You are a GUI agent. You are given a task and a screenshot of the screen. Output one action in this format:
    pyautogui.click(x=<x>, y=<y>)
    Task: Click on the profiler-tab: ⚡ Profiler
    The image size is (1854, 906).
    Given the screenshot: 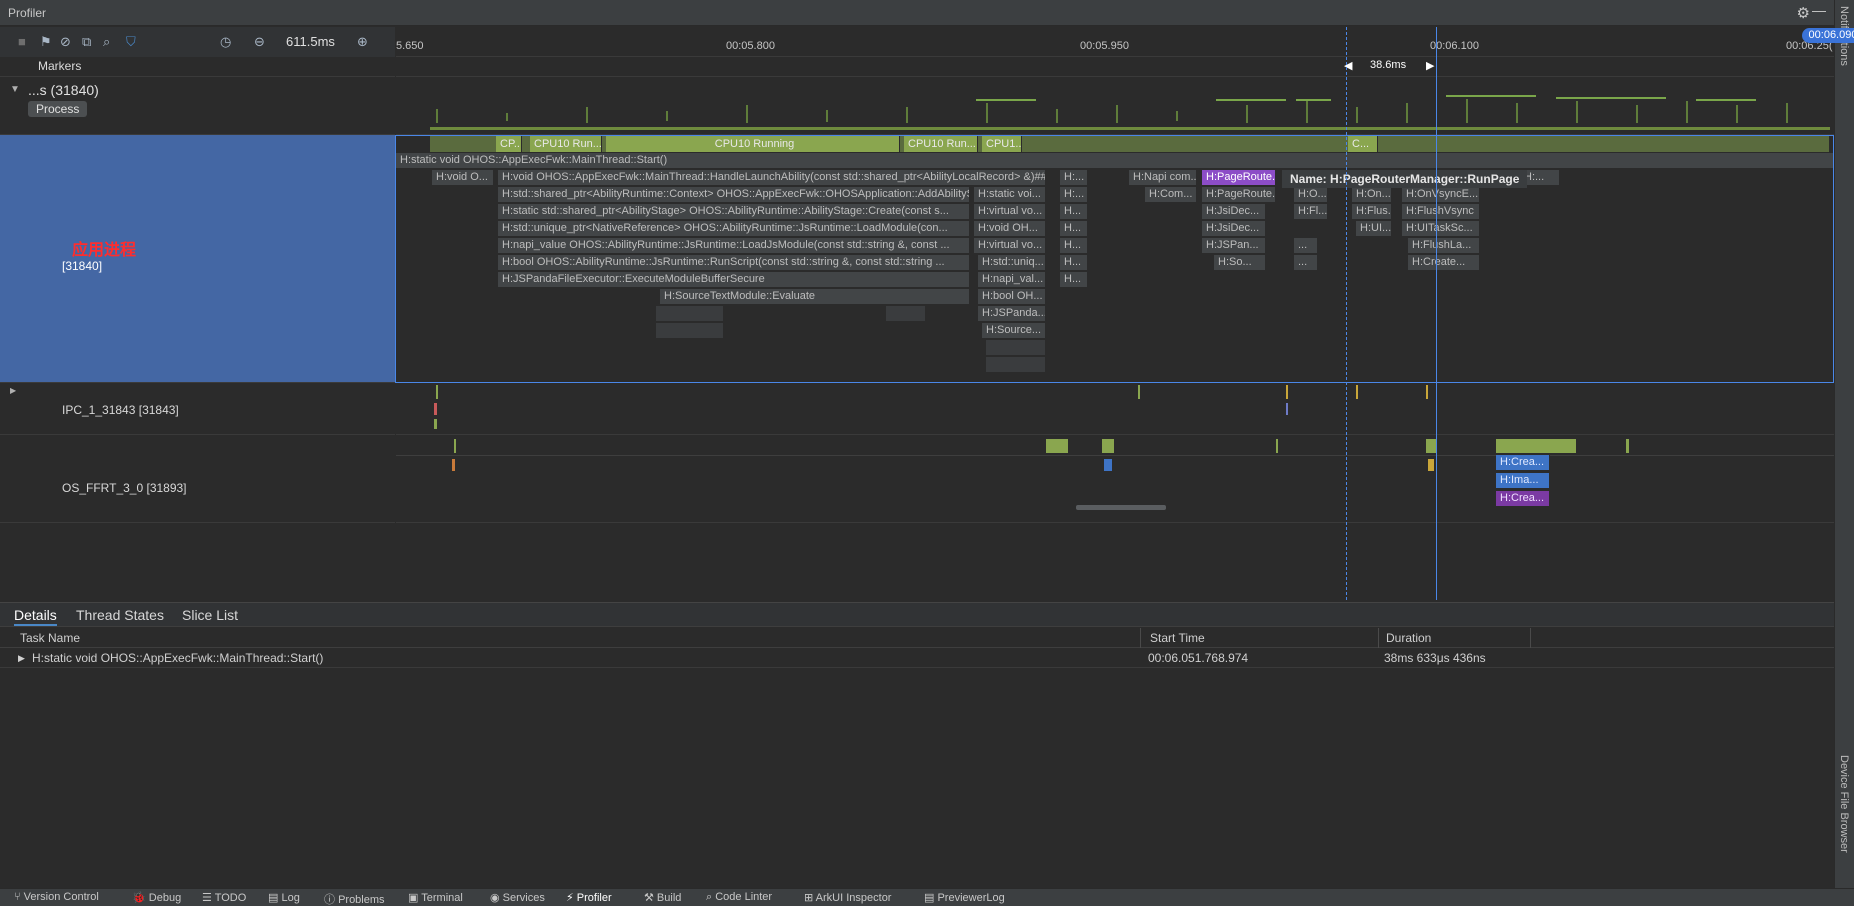 What is the action you would take?
    pyautogui.click(x=589, y=897)
    